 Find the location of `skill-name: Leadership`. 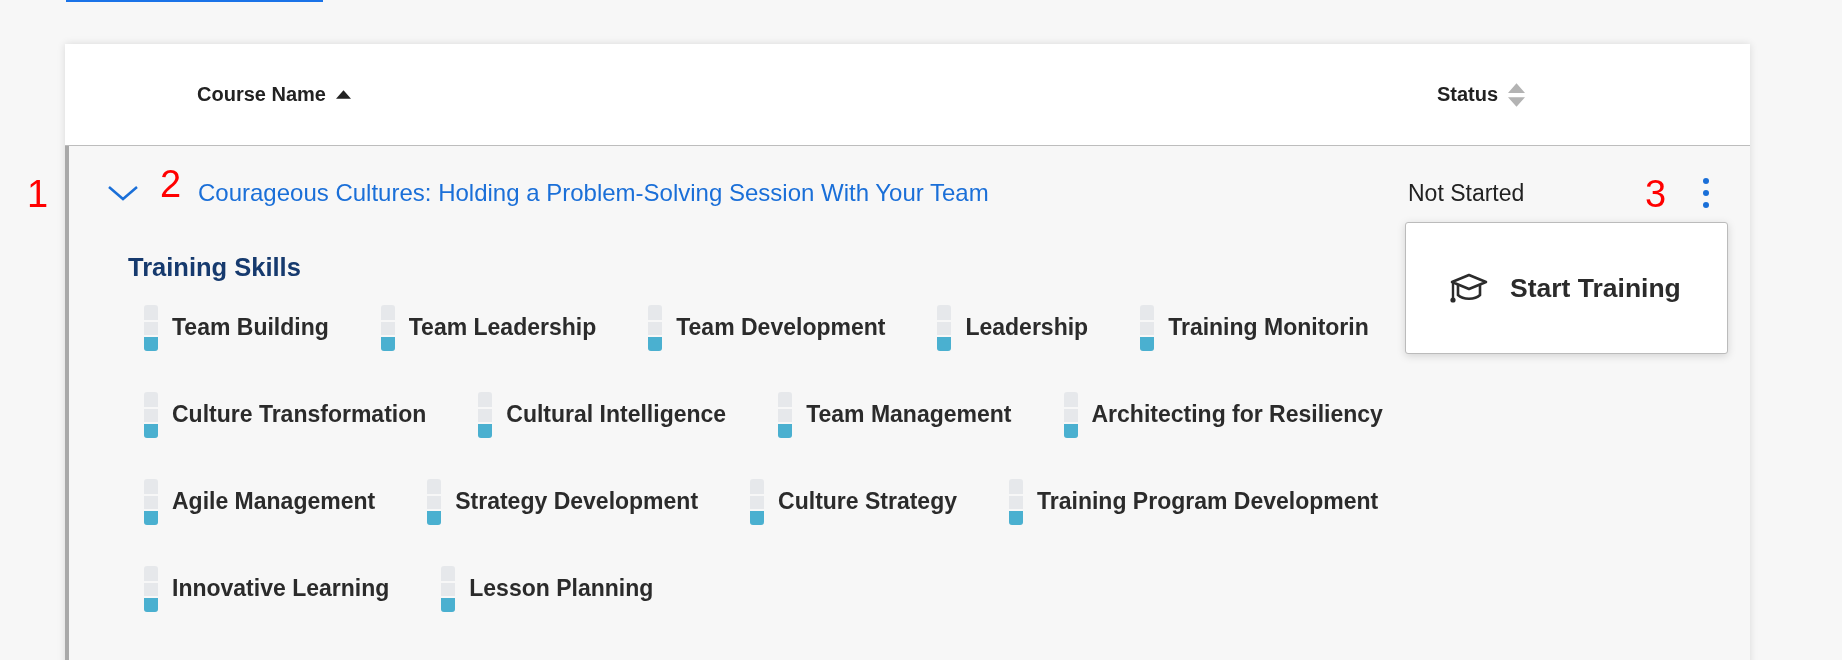

skill-name: Leadership is located at coordinates (1027, 327).